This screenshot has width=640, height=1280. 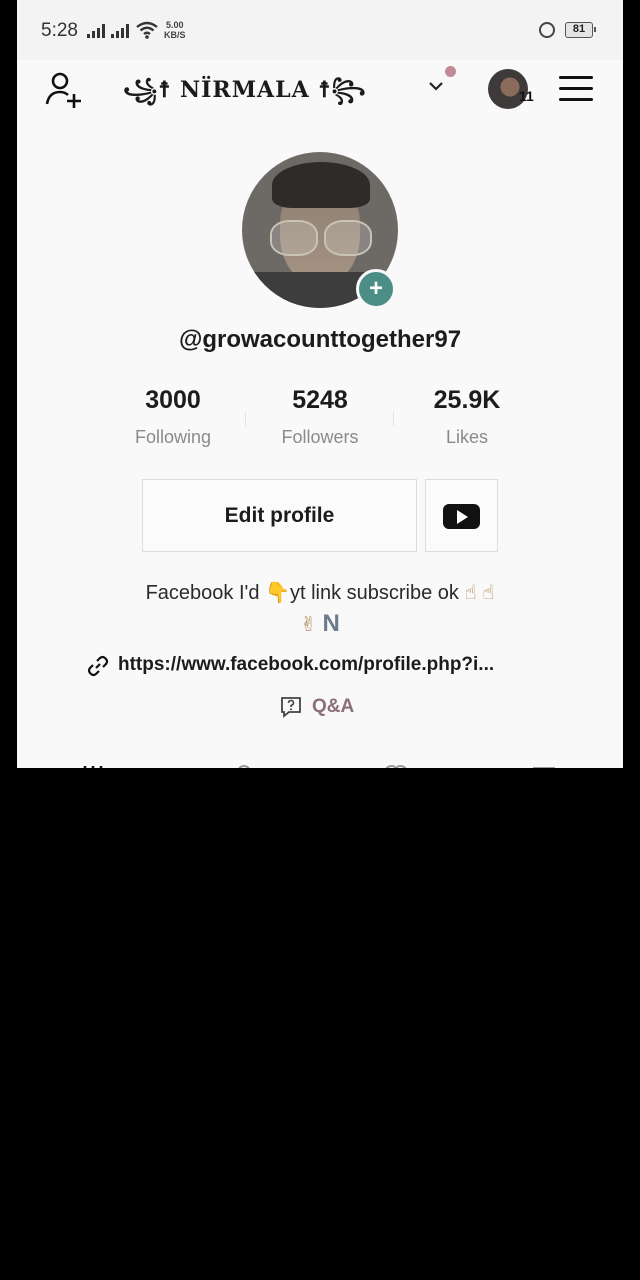 What do you see at coordinates (544, 764) in the screenshot?
I see `bookmark-tab-icon` at bounding box center [544, 764].